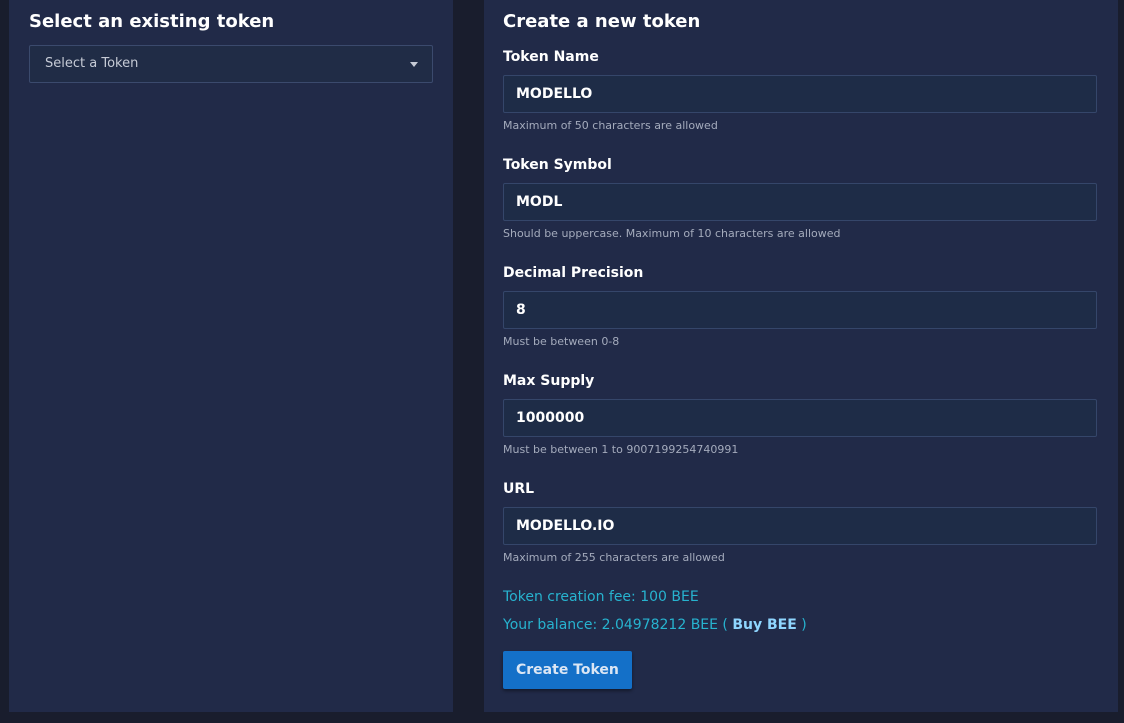 This screenshot has height=723, width=1124. I want to click on max-supply-label: Max Supply, so click(549, 381).